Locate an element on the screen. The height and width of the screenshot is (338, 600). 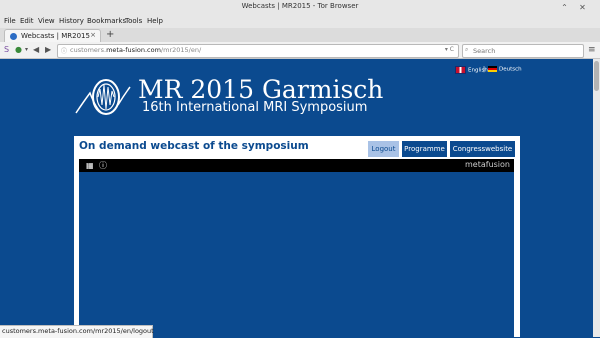
programme-button: Programme is located at coordinates (424, 149).